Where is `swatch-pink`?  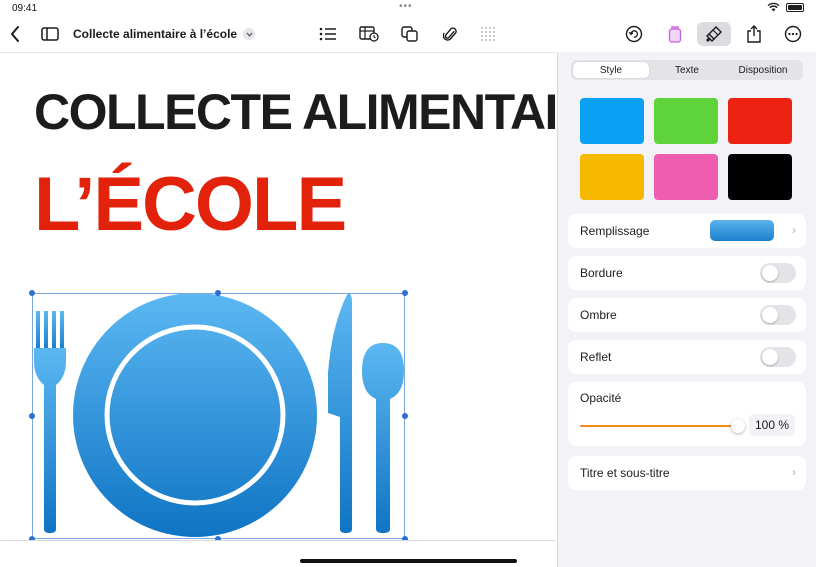
swatch-pink is located at coordinates (686, 177).